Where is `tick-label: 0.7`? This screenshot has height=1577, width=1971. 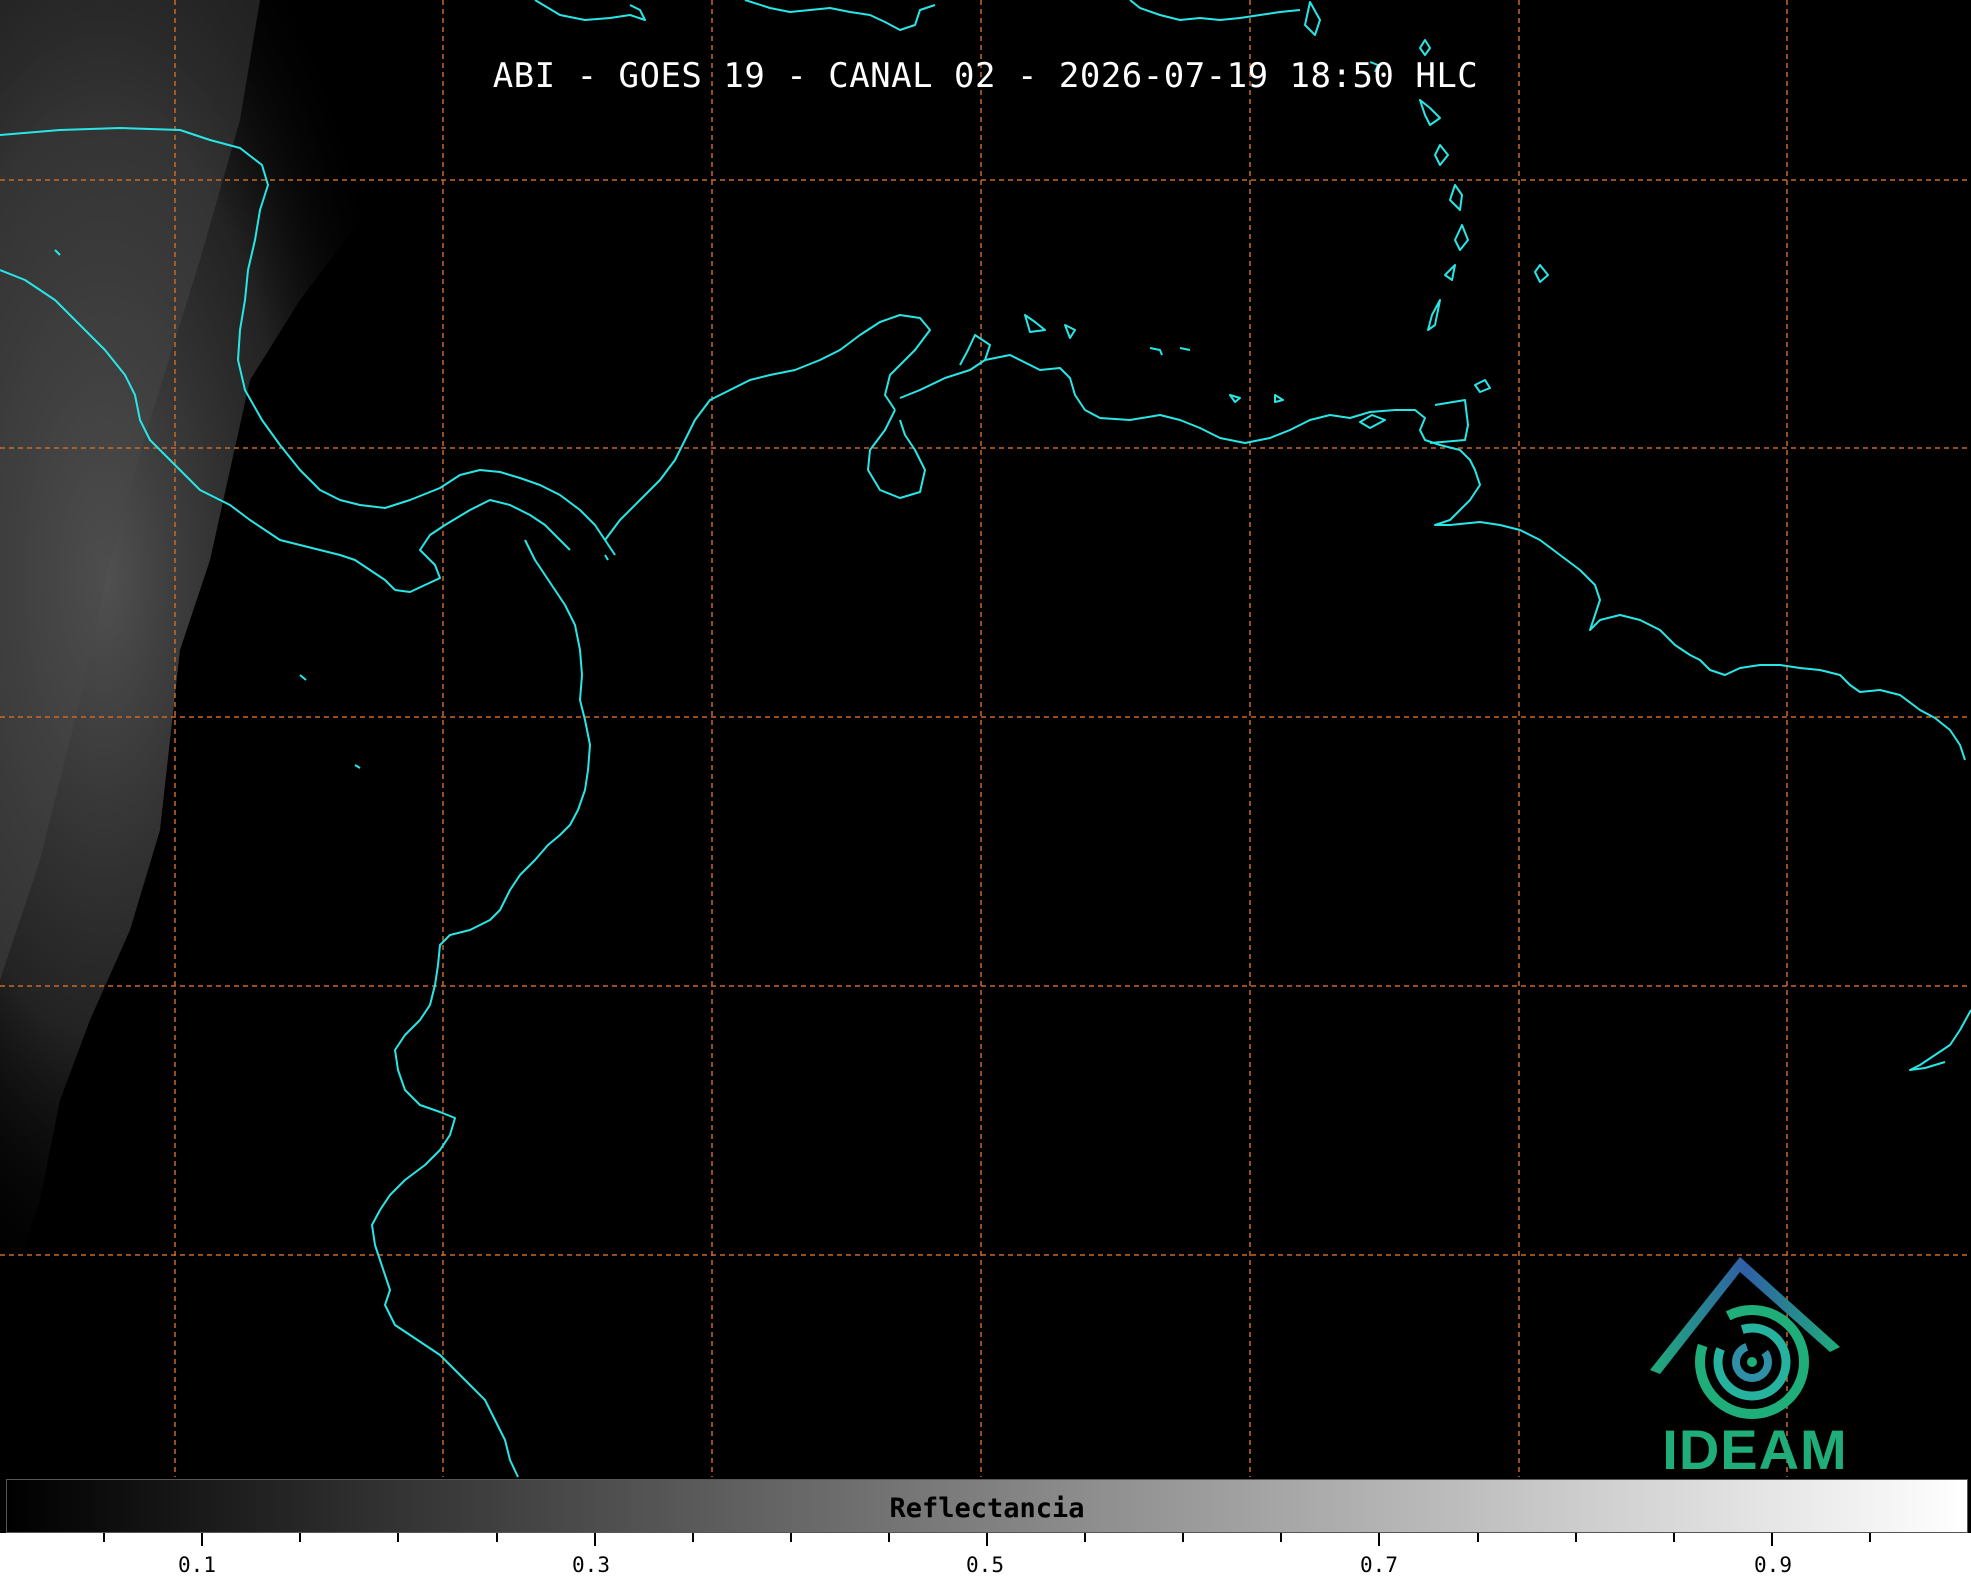 tick-label: 0.7 is located at coordinates (1379, 1565).